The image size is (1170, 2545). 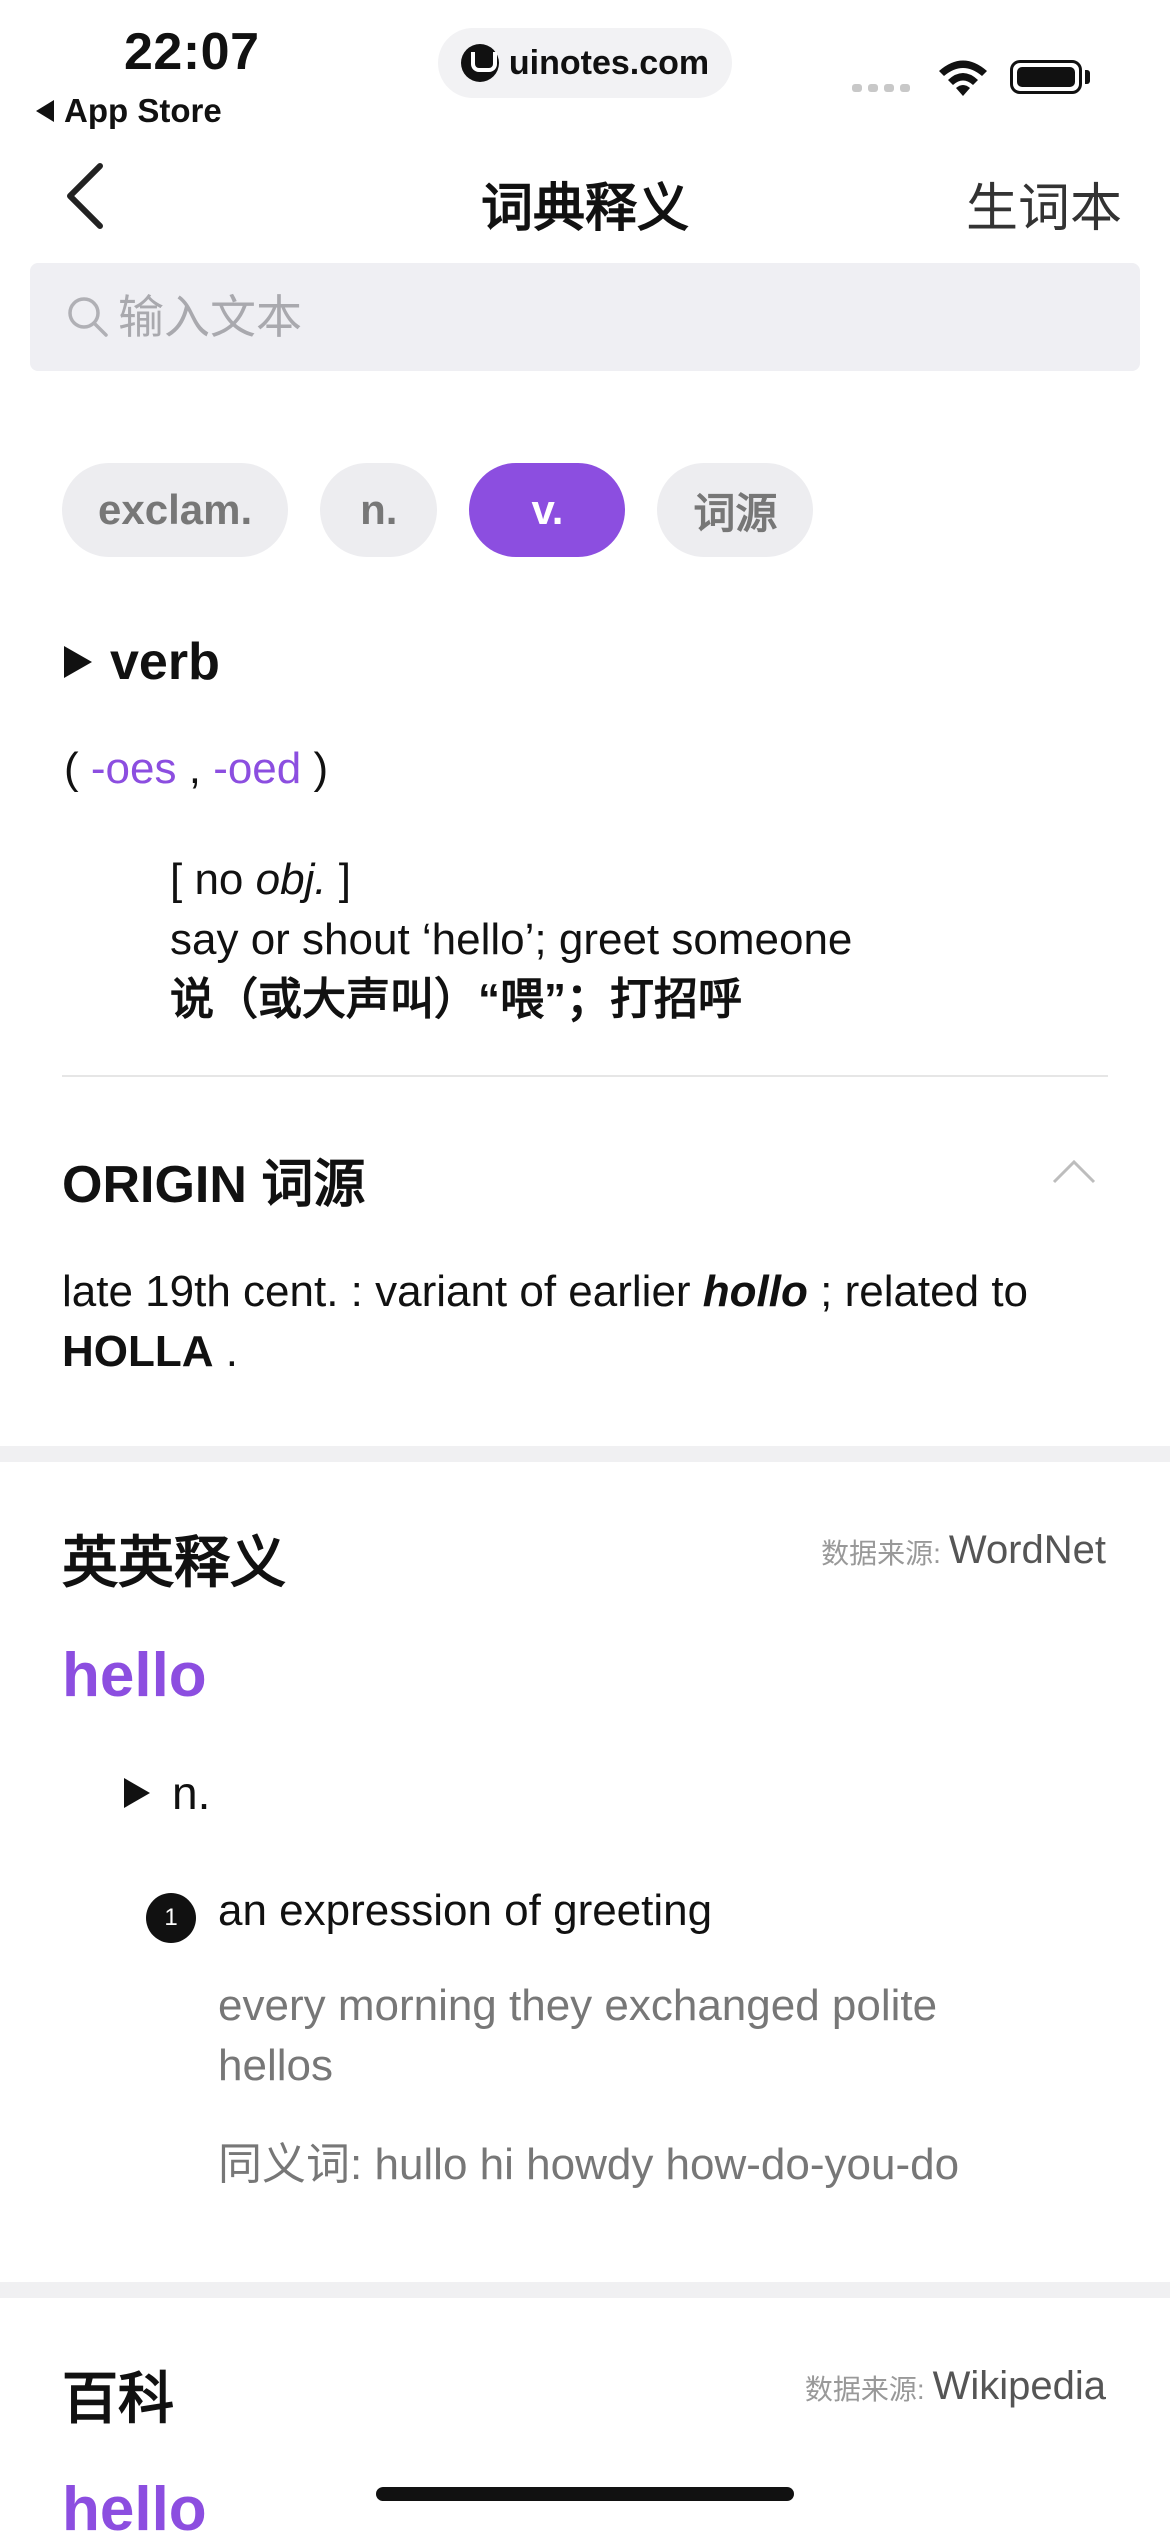 I want to click on headword: hello, so click(x=134, y=1675).